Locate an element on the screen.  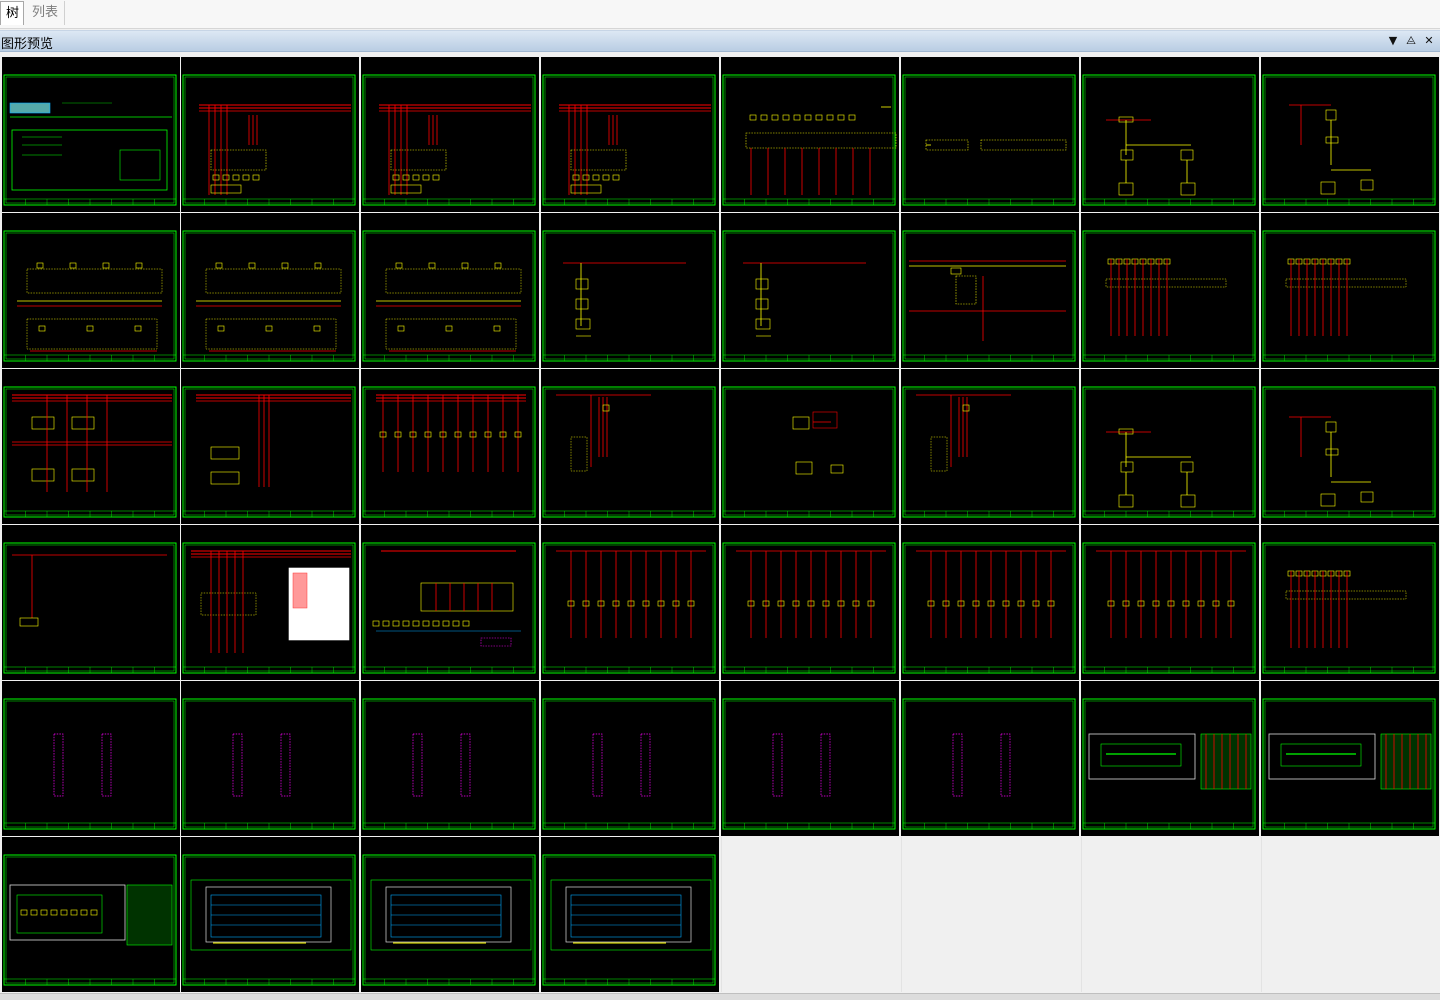
view-tabs: 树 列表 is located at coordinates (720, 14).